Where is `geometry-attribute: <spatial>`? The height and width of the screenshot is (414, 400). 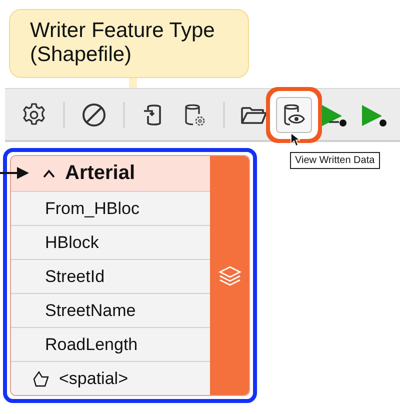
geometry-attribute: <spatial> is located at coordinates (93, 378).